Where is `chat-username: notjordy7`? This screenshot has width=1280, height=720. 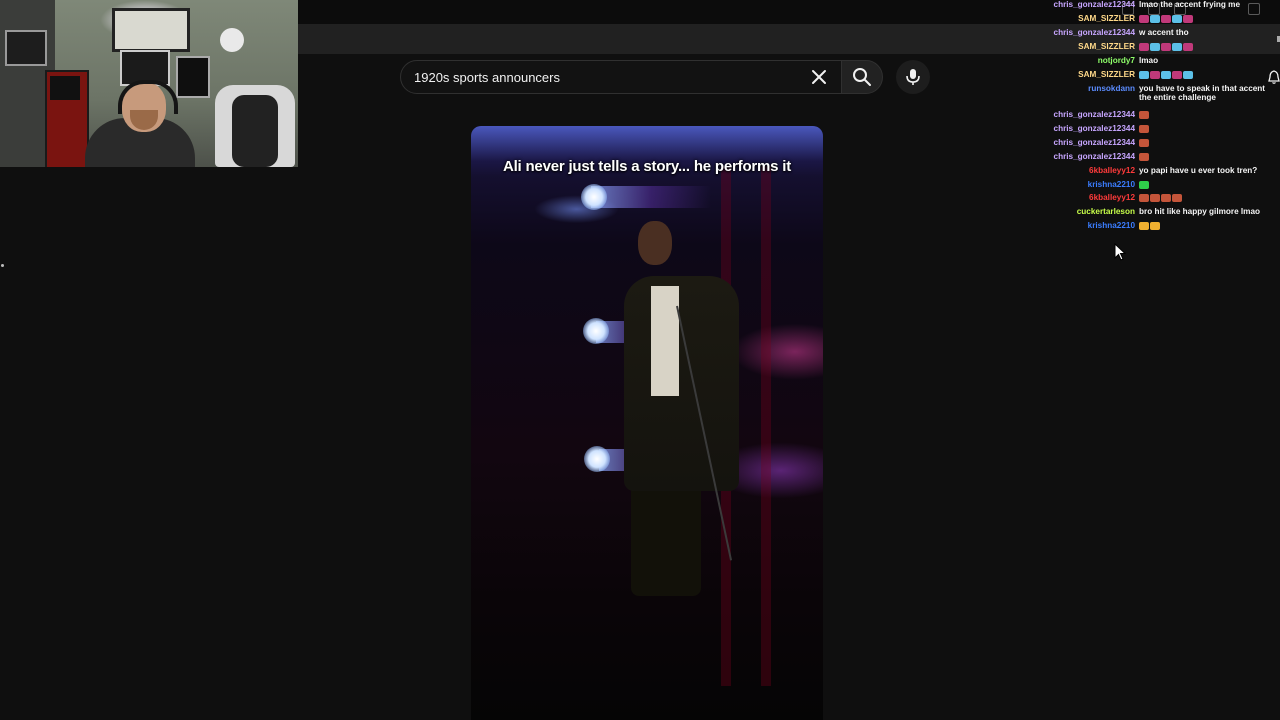 chat-username: notjordy7 is located at coordinates (1116, 60).